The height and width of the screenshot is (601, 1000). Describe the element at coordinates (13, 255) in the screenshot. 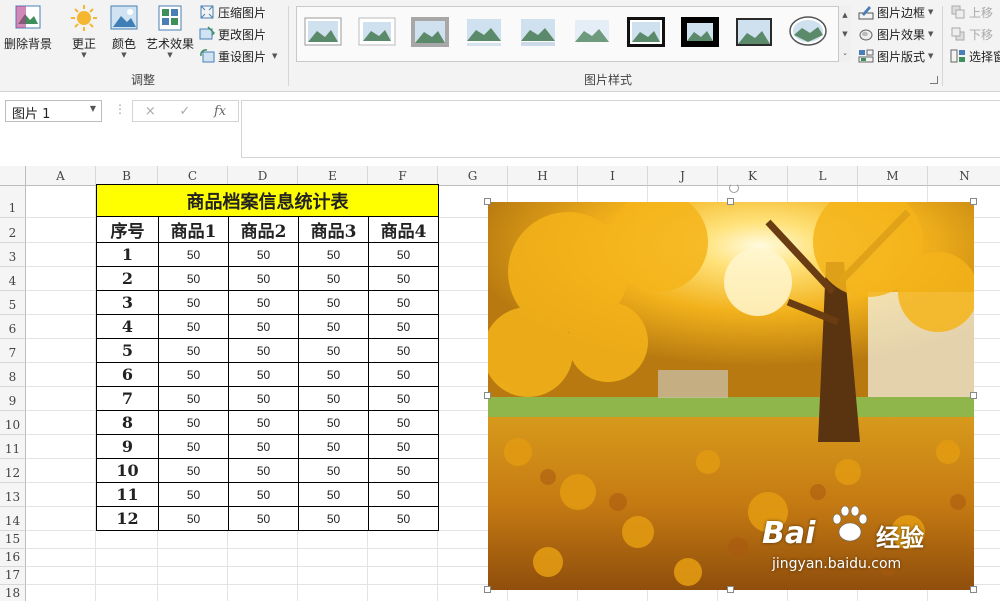

I see `row-header-3: 3` at that location.